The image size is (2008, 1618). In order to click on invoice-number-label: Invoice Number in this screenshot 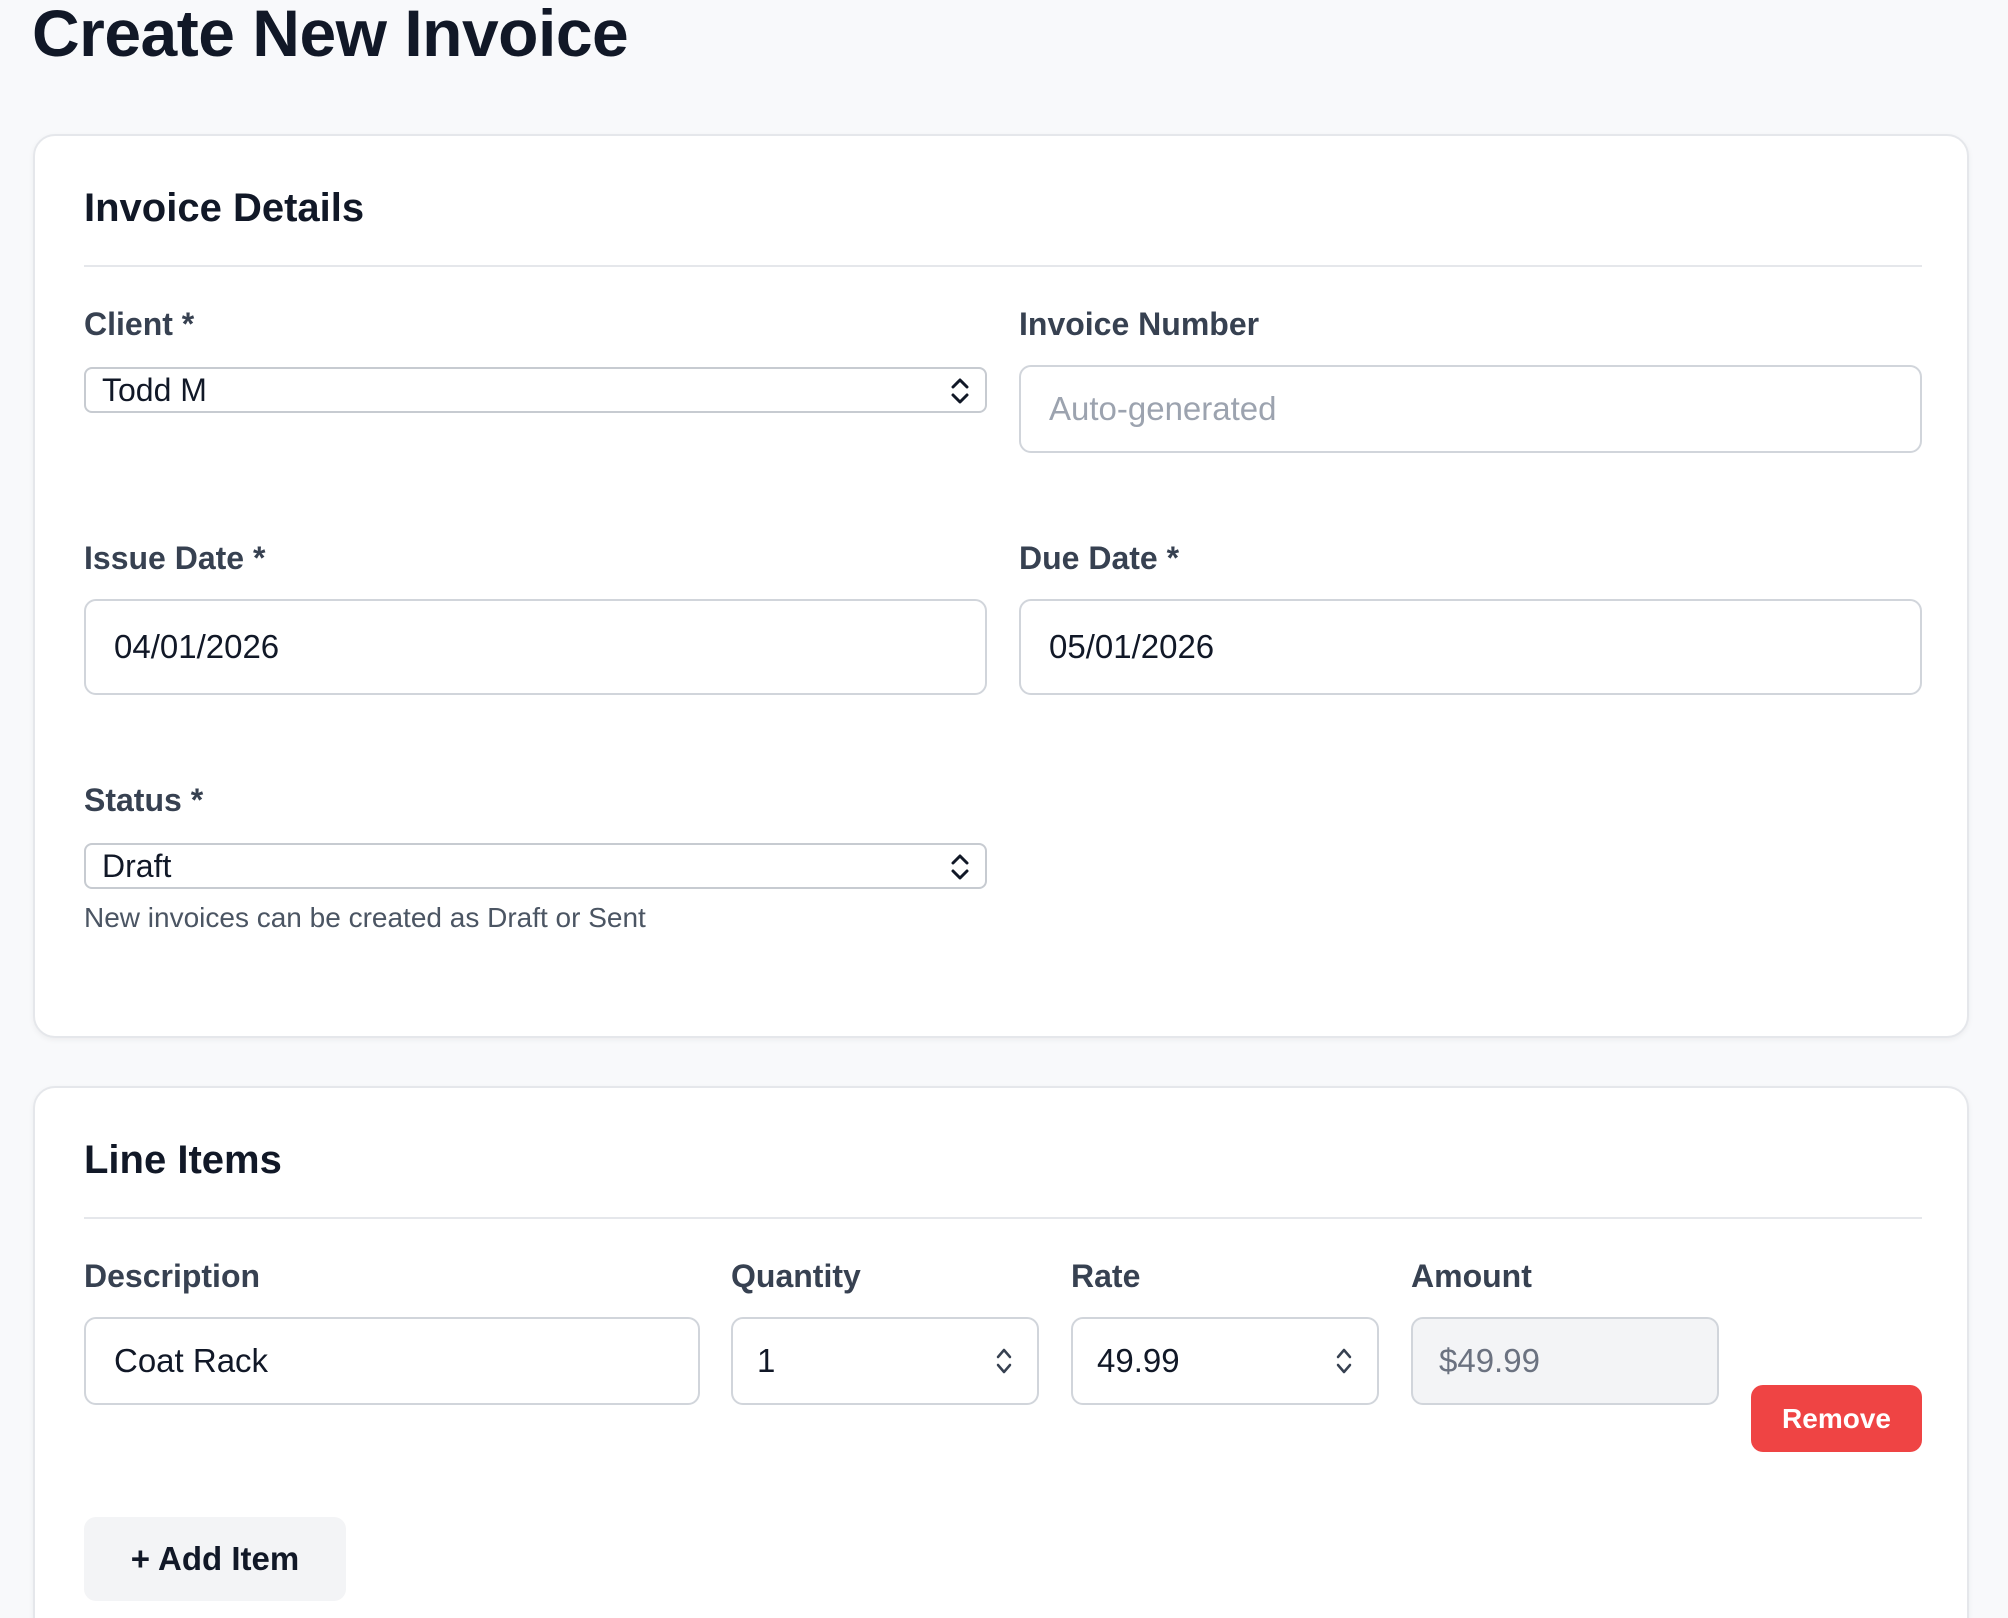, I will do `click(1139, 324)`.